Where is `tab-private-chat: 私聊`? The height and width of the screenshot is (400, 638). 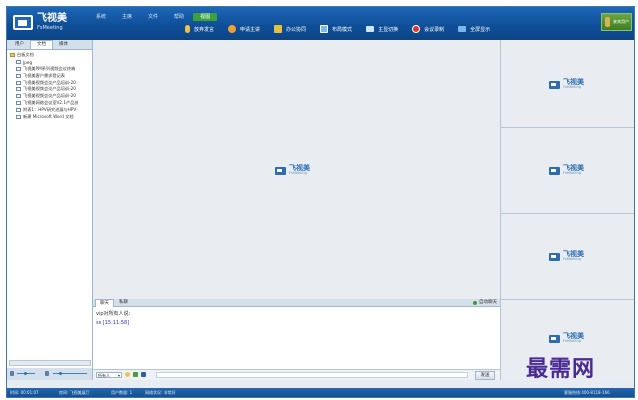
tab-private-chat: 私聊 is located at coordinates (123, 302).